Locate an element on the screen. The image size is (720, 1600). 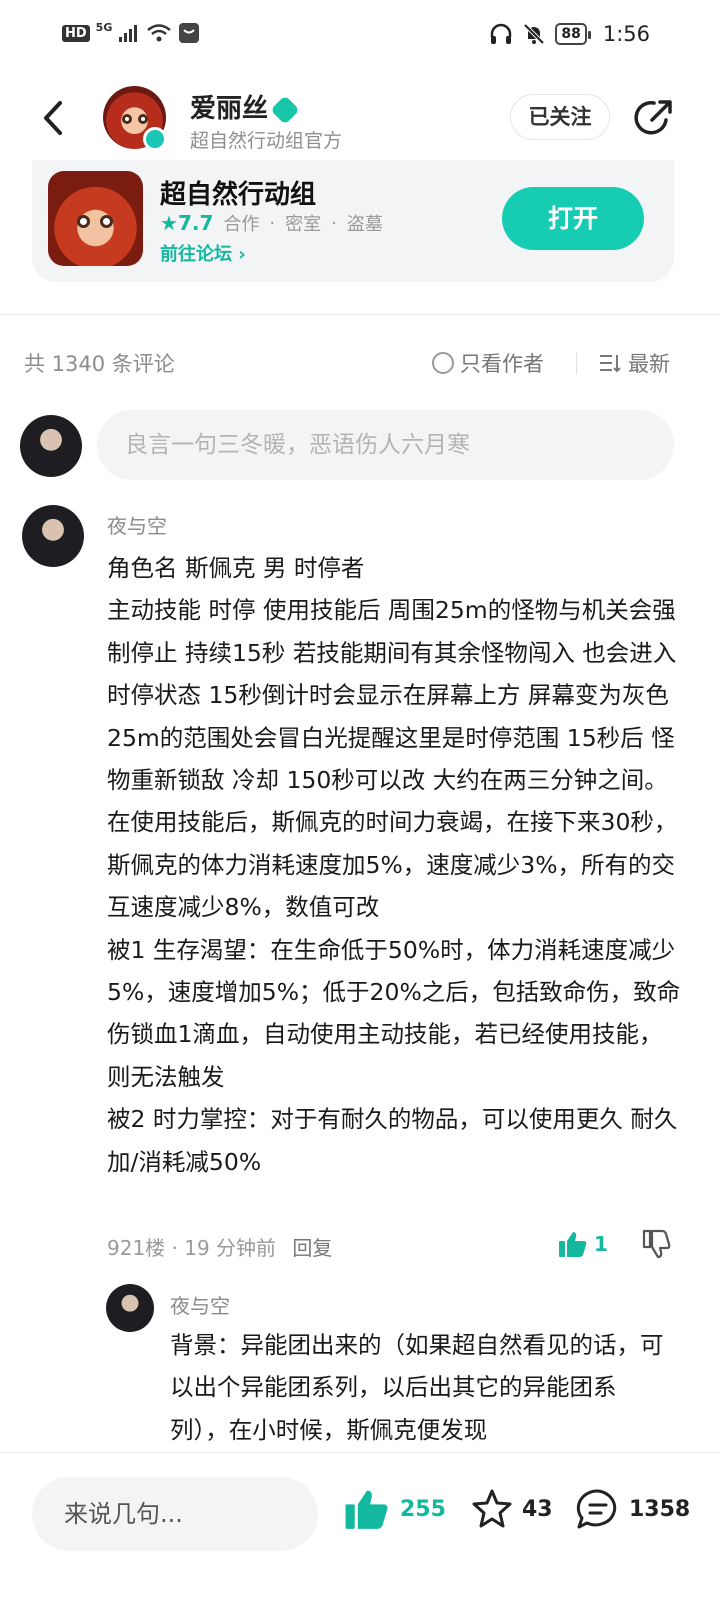
comment-bubble-icon is located at coordinates (596, 1509).